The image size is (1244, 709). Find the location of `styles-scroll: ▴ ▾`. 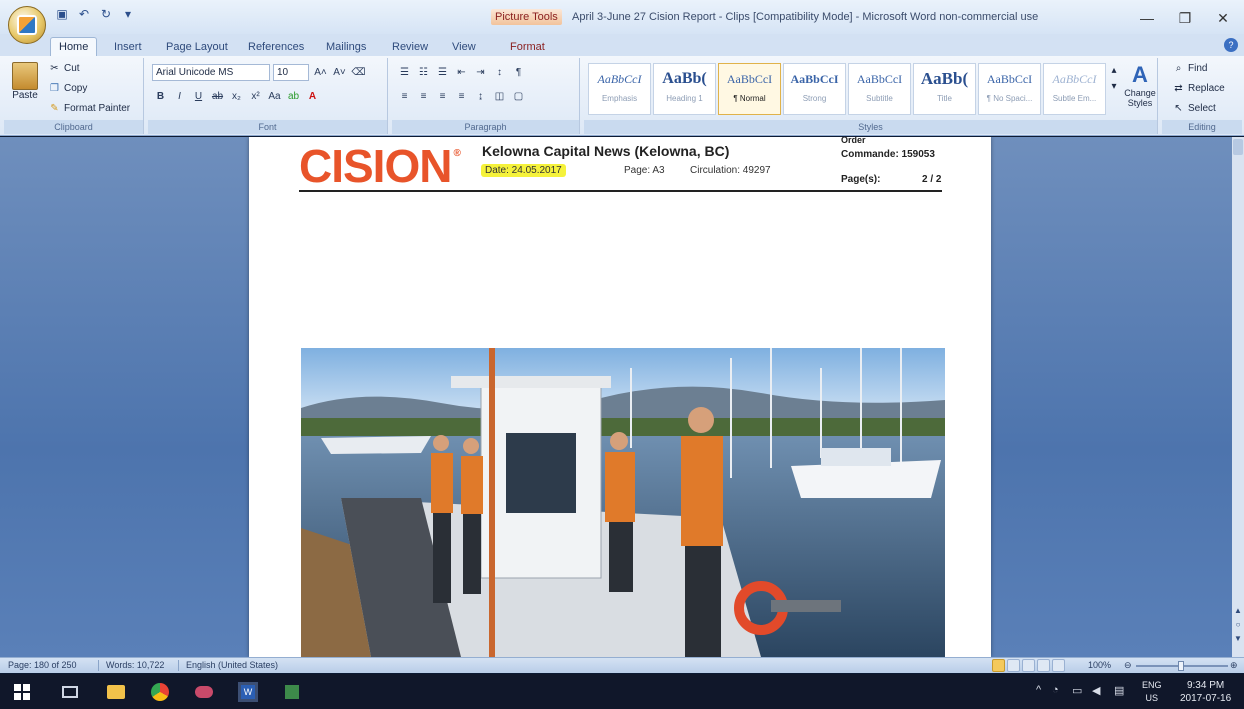

styles-scroll: ▴ ▾ is located at coordinates (1114, 78).